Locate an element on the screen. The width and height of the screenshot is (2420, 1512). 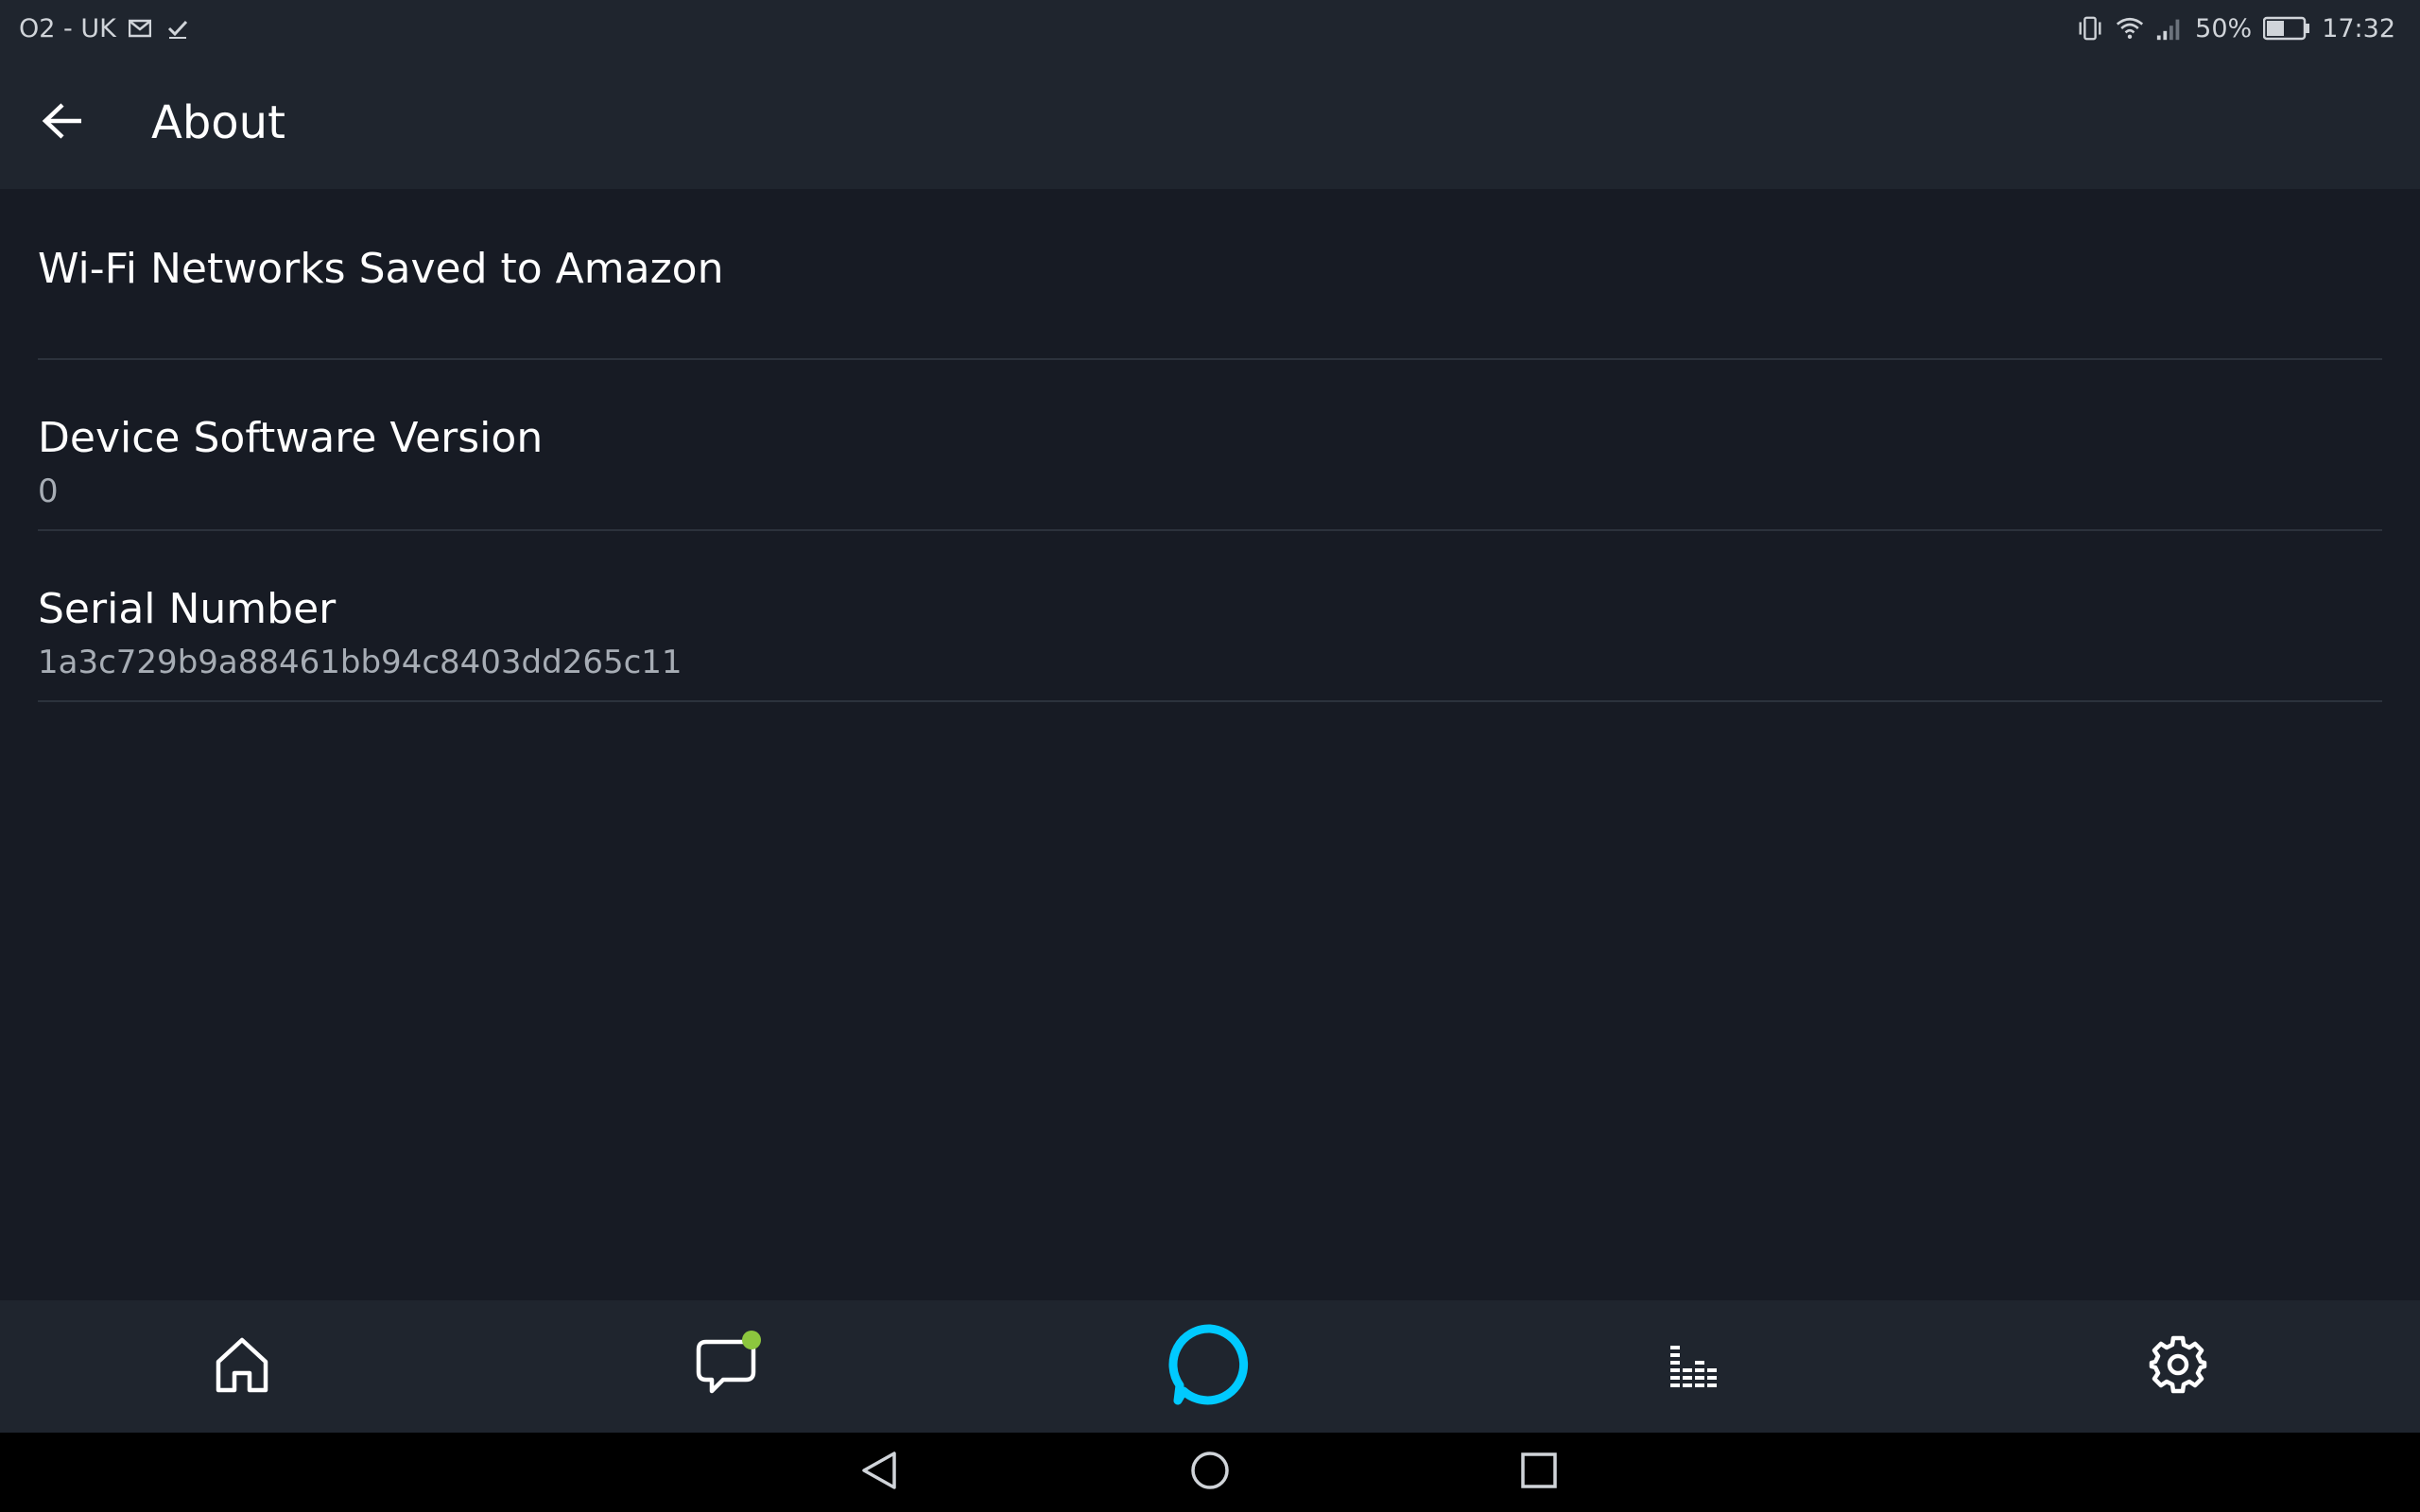
battery-percent: 50% is located at coordinates (2224, 28).